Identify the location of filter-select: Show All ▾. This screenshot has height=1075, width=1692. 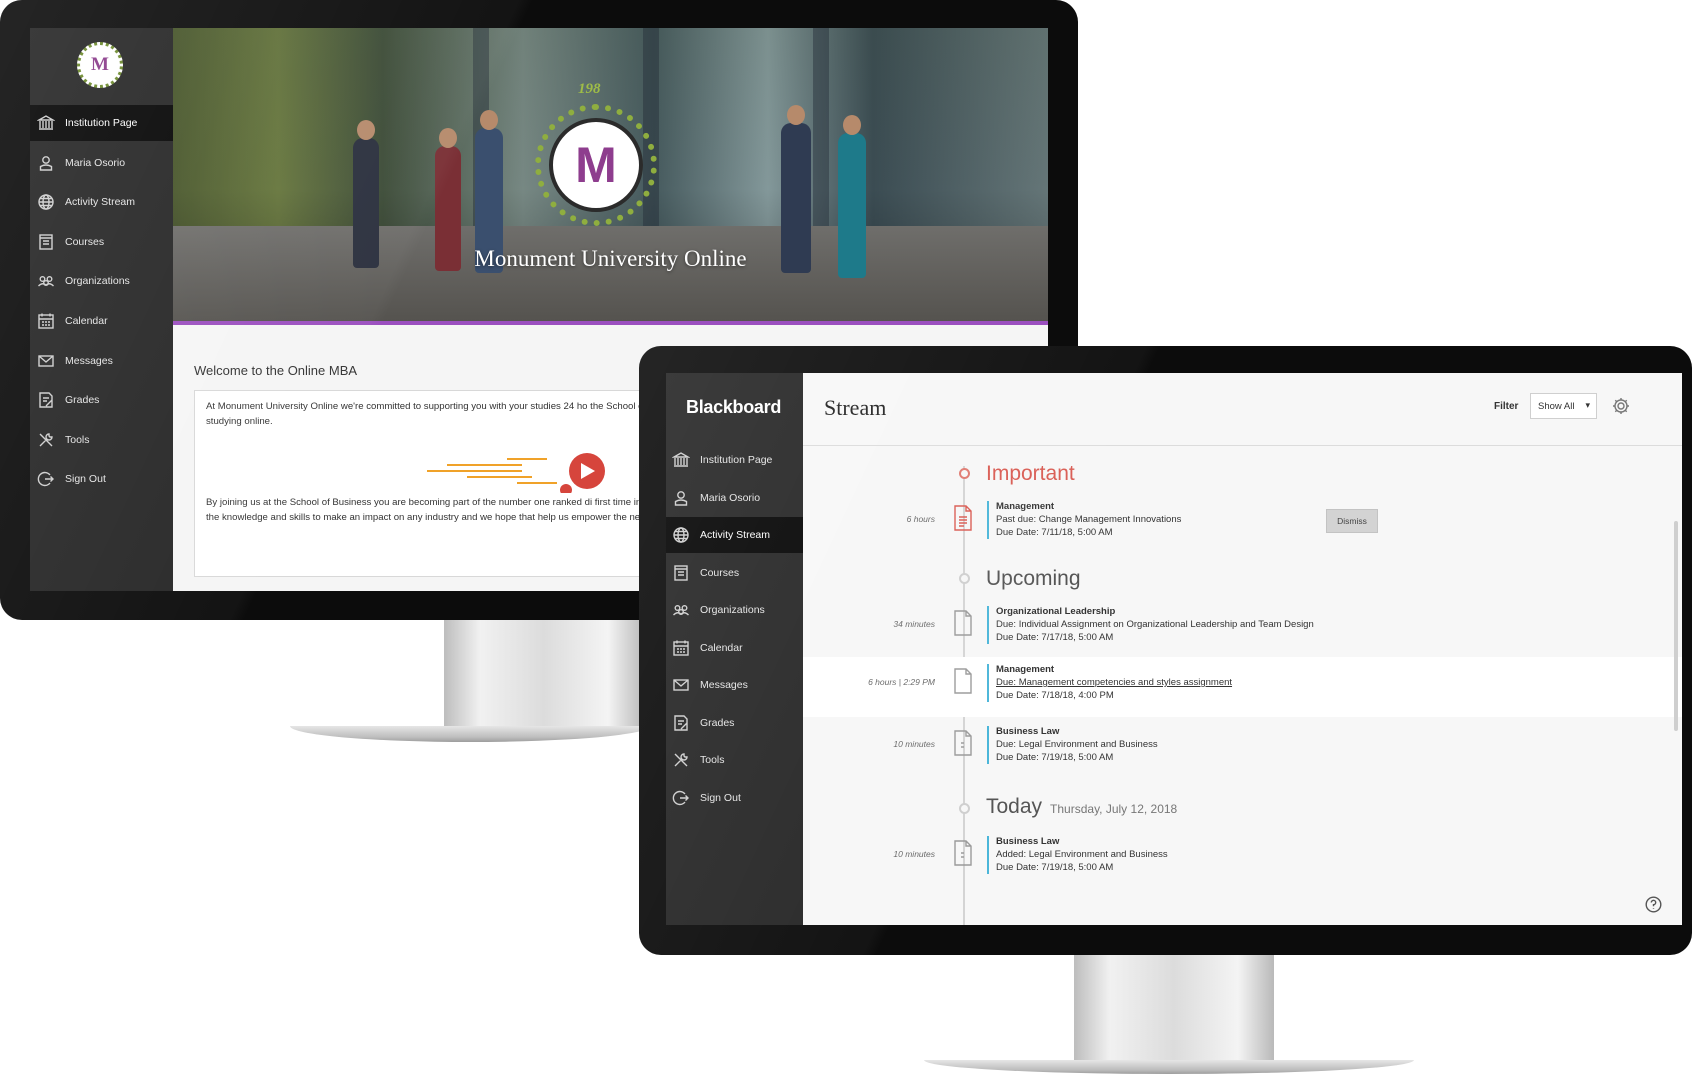
(1563, 406).